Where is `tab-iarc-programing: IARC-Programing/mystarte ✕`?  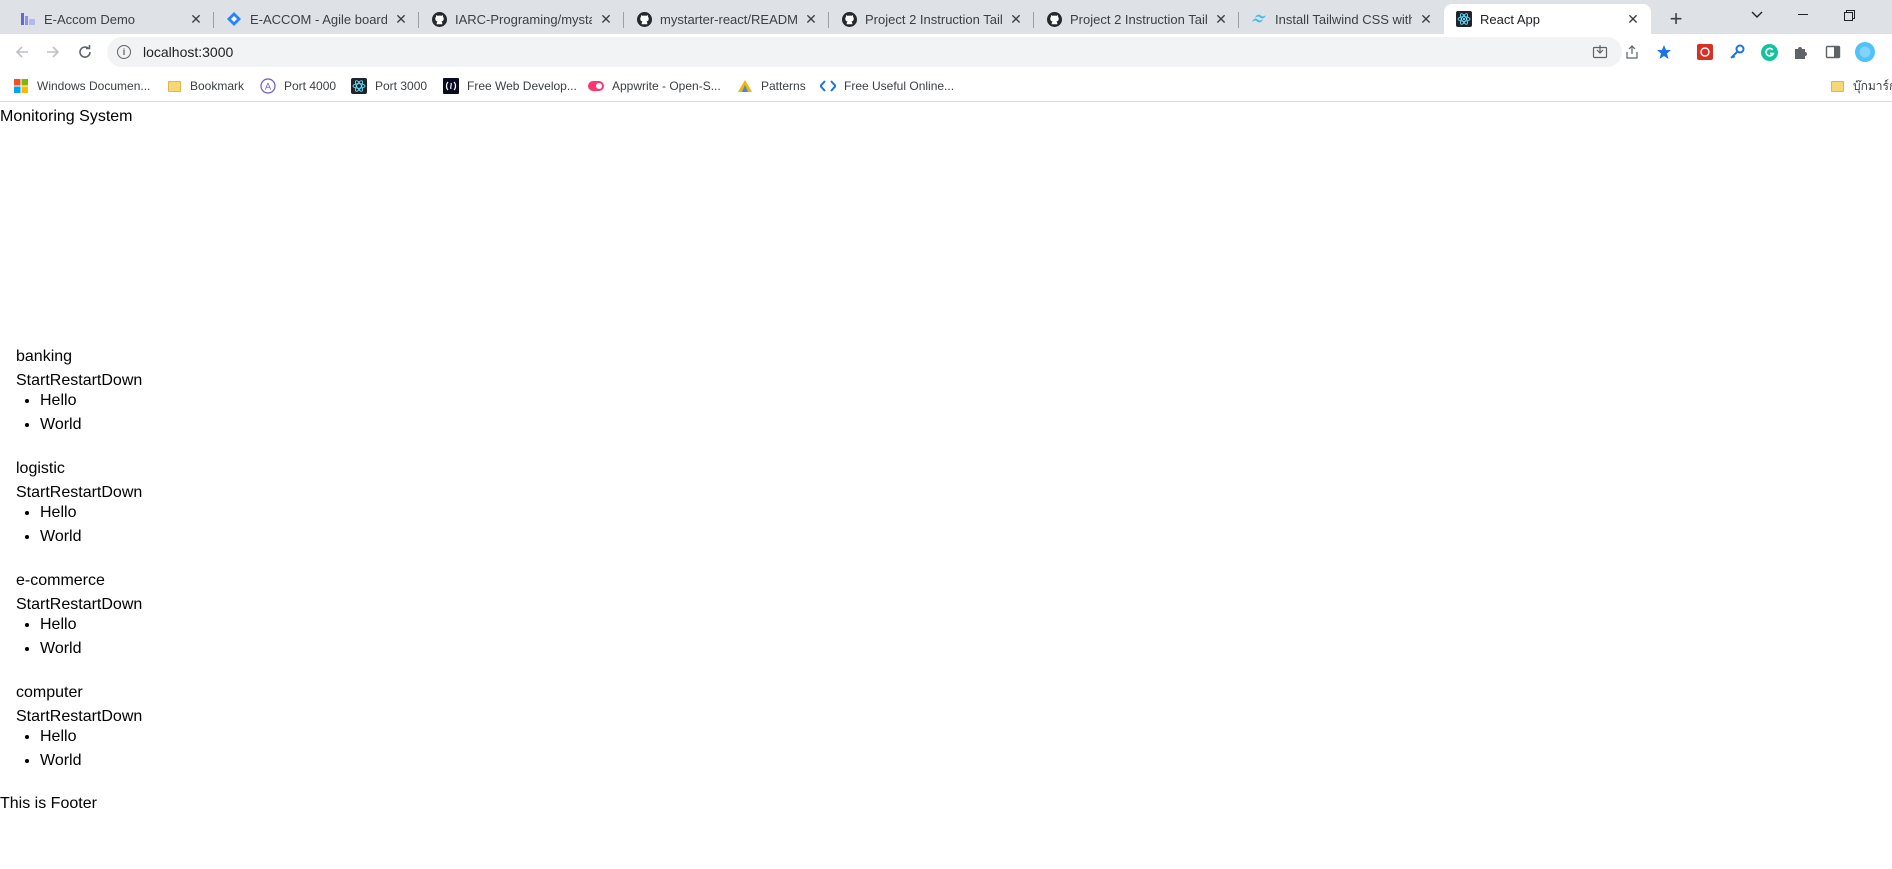
tab-iarc-programing: IARC-Programing/mystarte ✕ is located at coordinates (521, 19).